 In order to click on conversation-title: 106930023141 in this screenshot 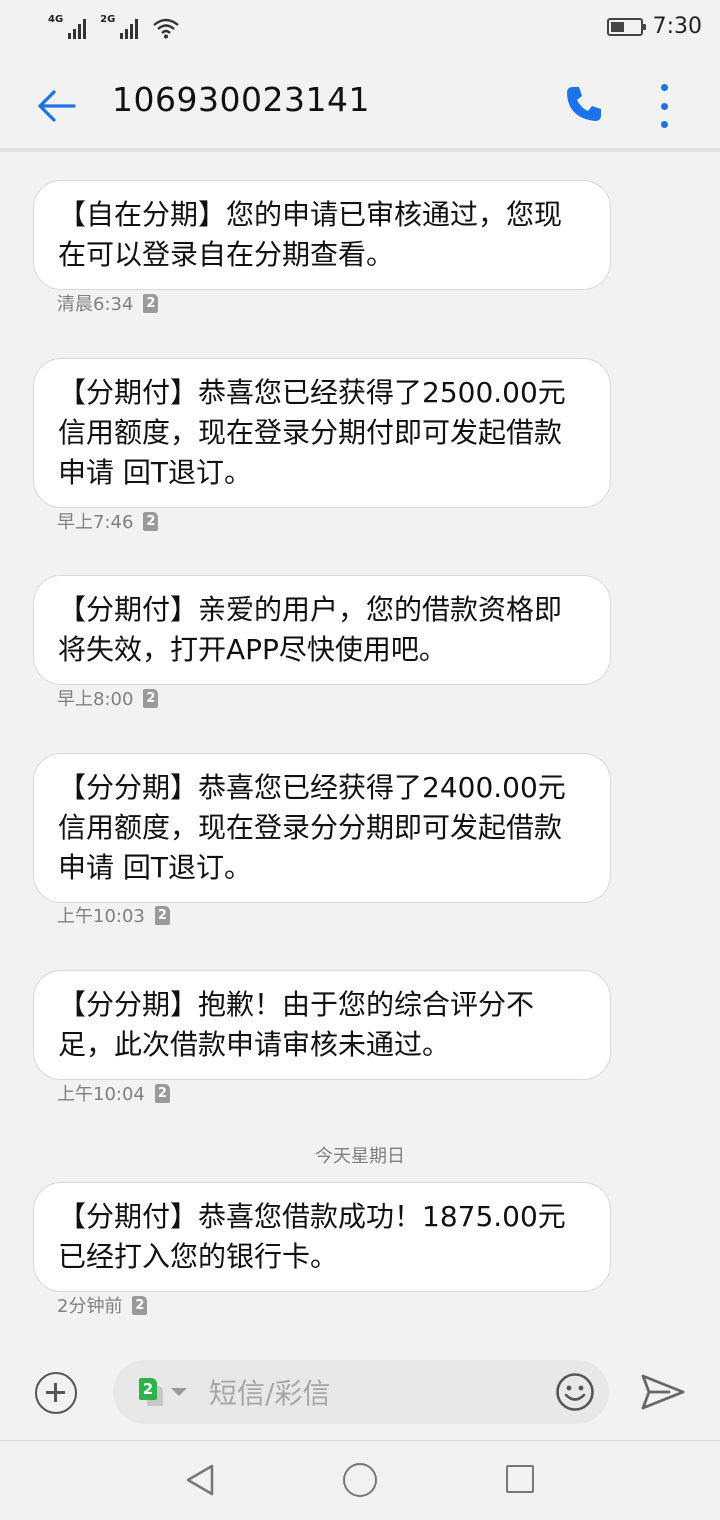, I will do `click(241, 99)`.